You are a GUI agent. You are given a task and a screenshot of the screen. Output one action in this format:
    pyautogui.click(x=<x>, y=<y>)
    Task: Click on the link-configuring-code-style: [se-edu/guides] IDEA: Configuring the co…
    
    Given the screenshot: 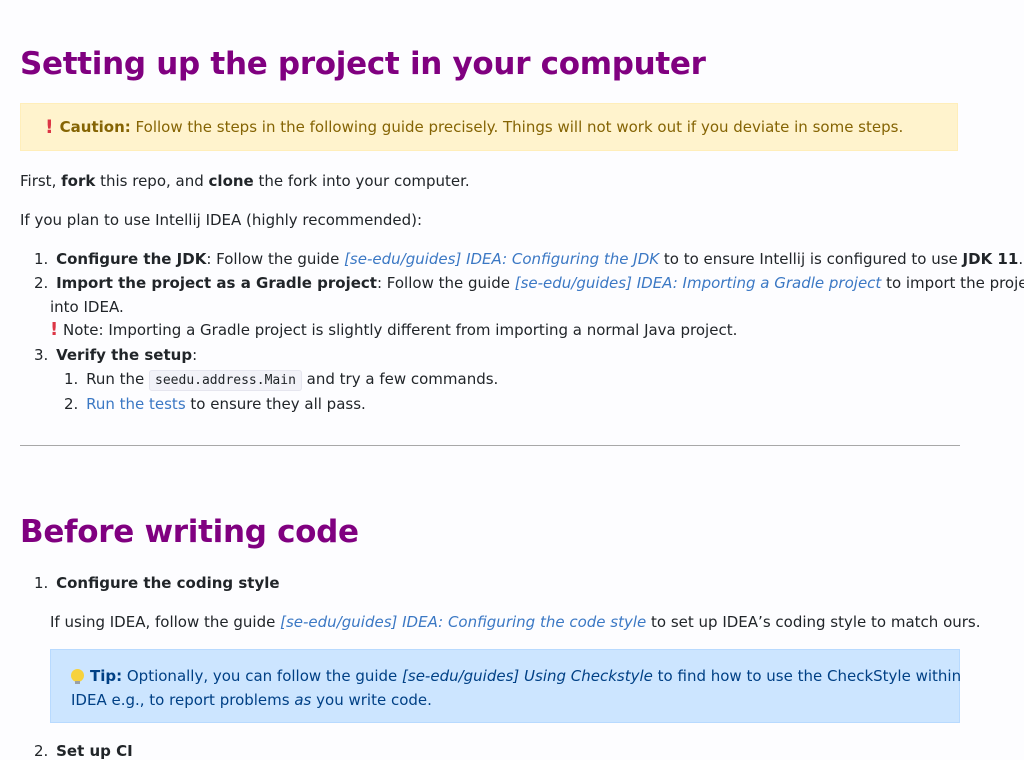 What is the action you would take?
    pyautogui.click(x=463, y=622)
    